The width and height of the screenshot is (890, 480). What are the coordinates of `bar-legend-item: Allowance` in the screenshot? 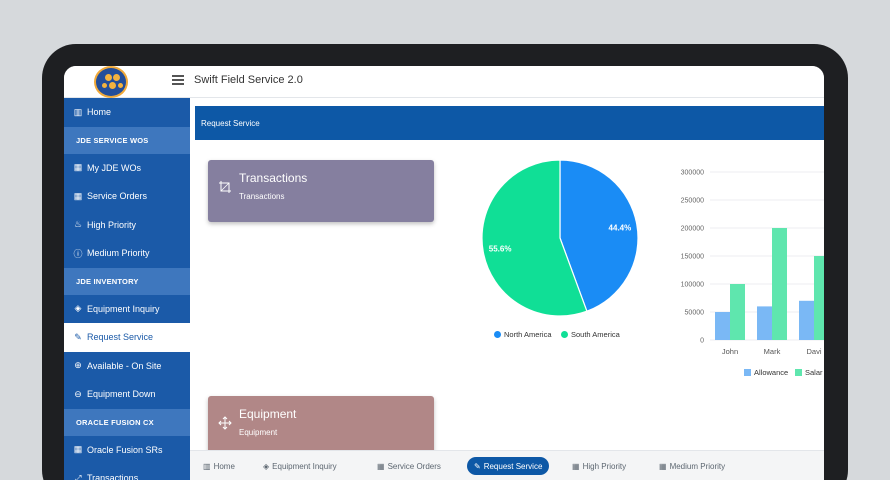 It's located at (766, 372).